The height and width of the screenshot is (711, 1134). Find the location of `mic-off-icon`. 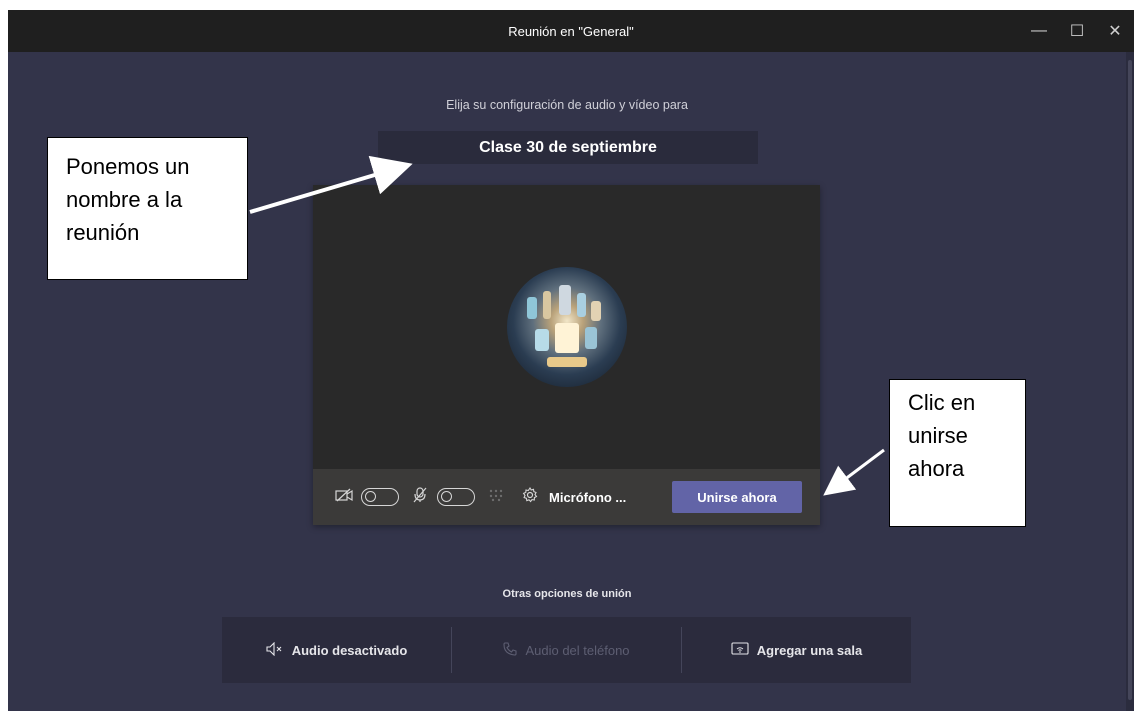

mic-off-icon is located at coordinates (420, 497).